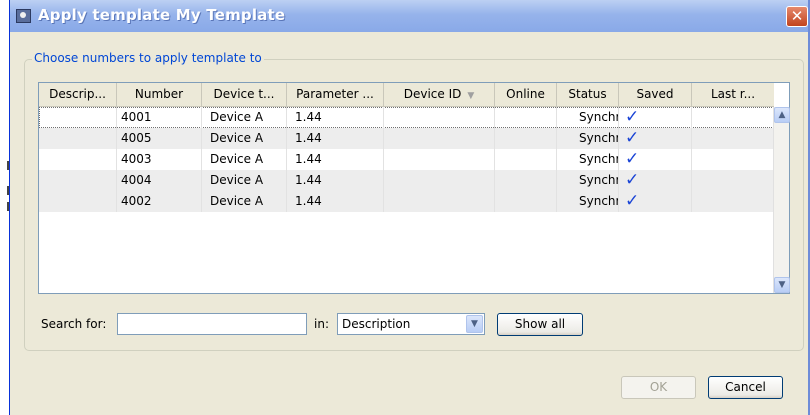  What do you see at coordinates (159, 94) in the screenshot?
I see `column-header-number: Number` at bounding box center [159, 94].